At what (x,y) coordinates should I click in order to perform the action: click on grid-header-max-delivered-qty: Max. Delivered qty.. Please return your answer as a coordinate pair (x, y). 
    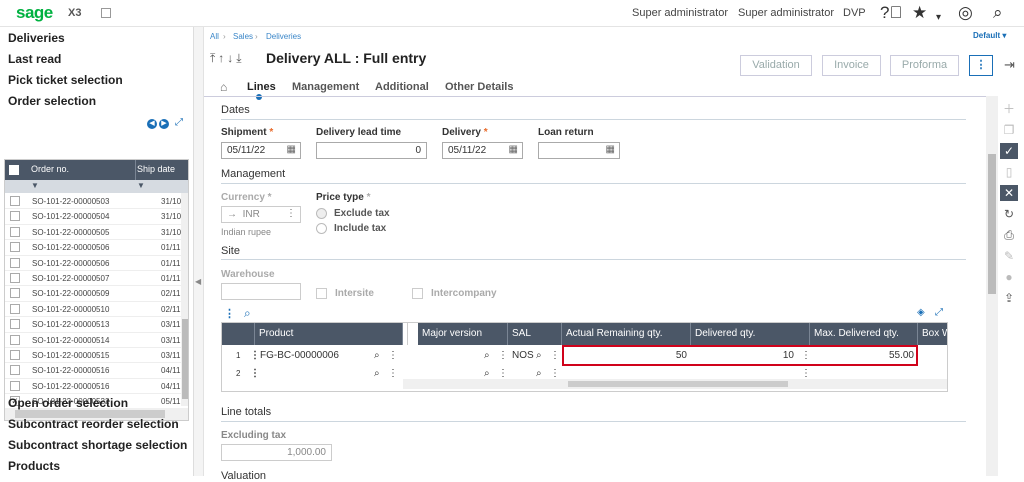
    Looking at the image, I should click on (864, 334).